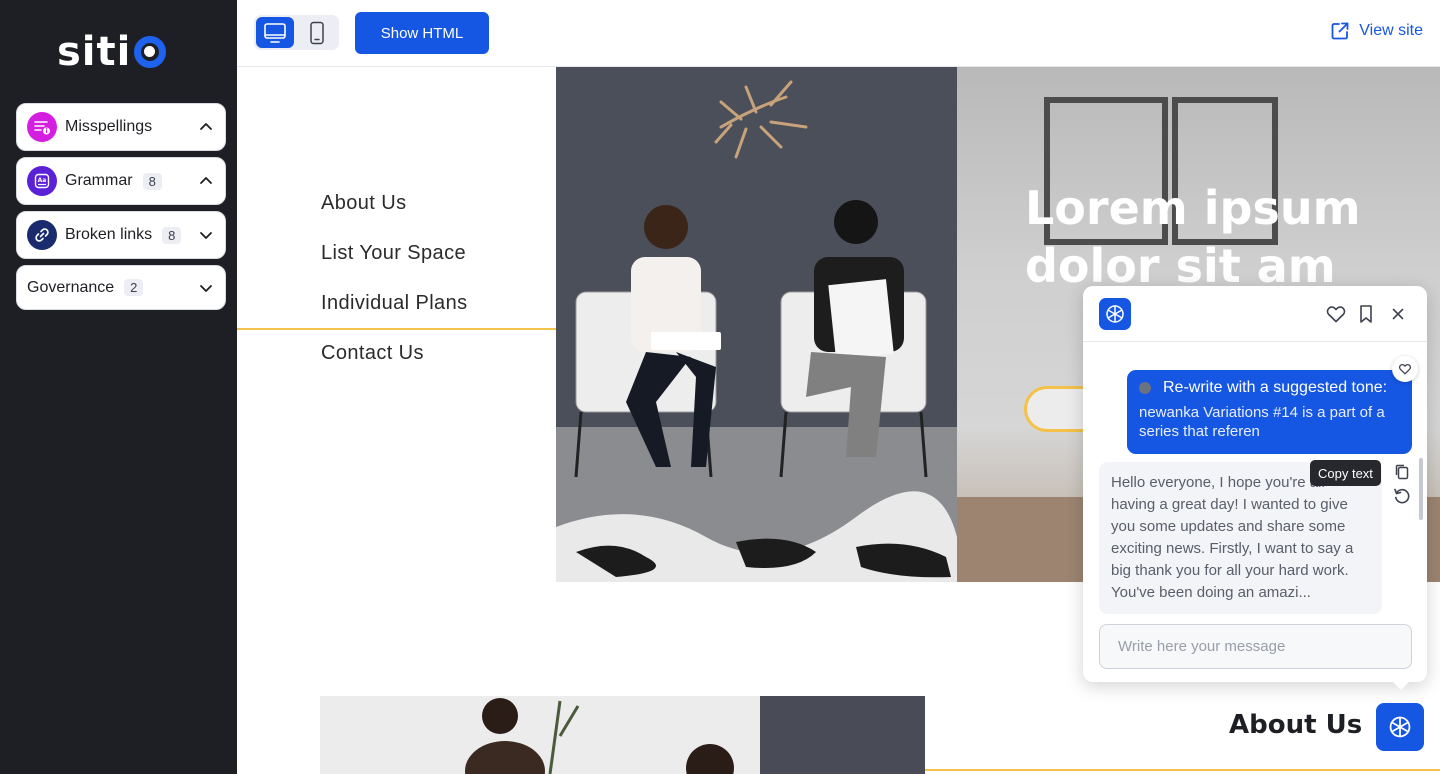  What do you see at coordinates (1402, 472) in the screenshot?
I see `copy-icon` at bounding box center [1402, 472].